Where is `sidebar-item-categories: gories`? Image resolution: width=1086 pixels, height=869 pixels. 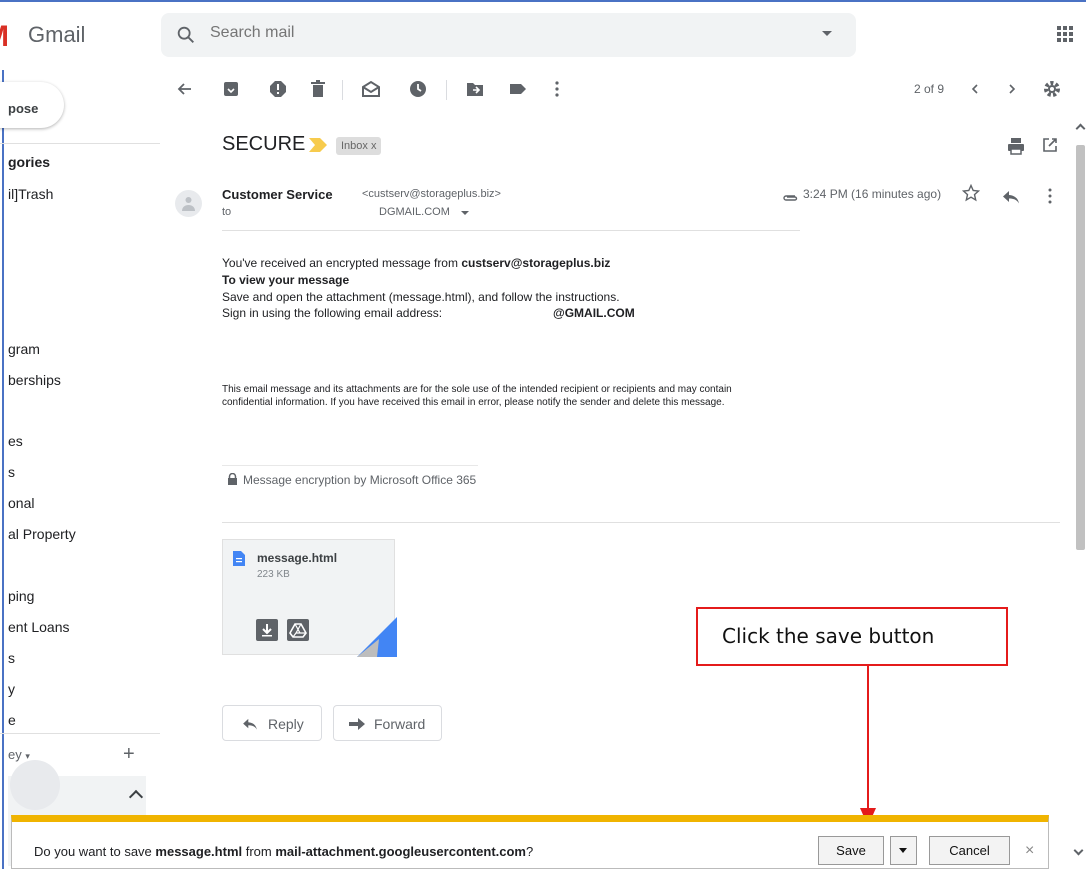
sidebar-item-categories: gories is located at coordinates (29, 162).